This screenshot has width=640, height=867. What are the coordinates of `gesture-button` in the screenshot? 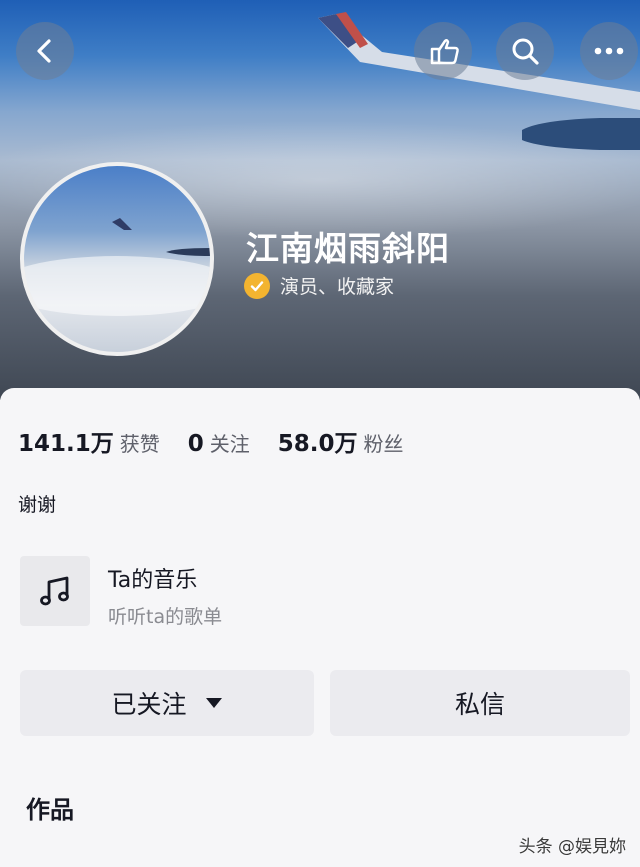 It's located at (443, 51).